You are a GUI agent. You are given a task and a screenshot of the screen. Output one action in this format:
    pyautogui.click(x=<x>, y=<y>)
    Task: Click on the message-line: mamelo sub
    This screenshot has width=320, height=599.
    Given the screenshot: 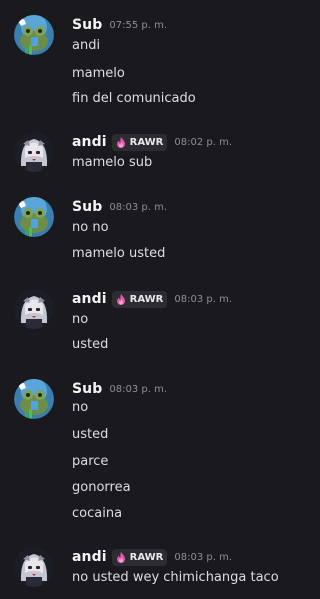 What is the action you would take?
    pyautogui.click(x=112, y=162)
    